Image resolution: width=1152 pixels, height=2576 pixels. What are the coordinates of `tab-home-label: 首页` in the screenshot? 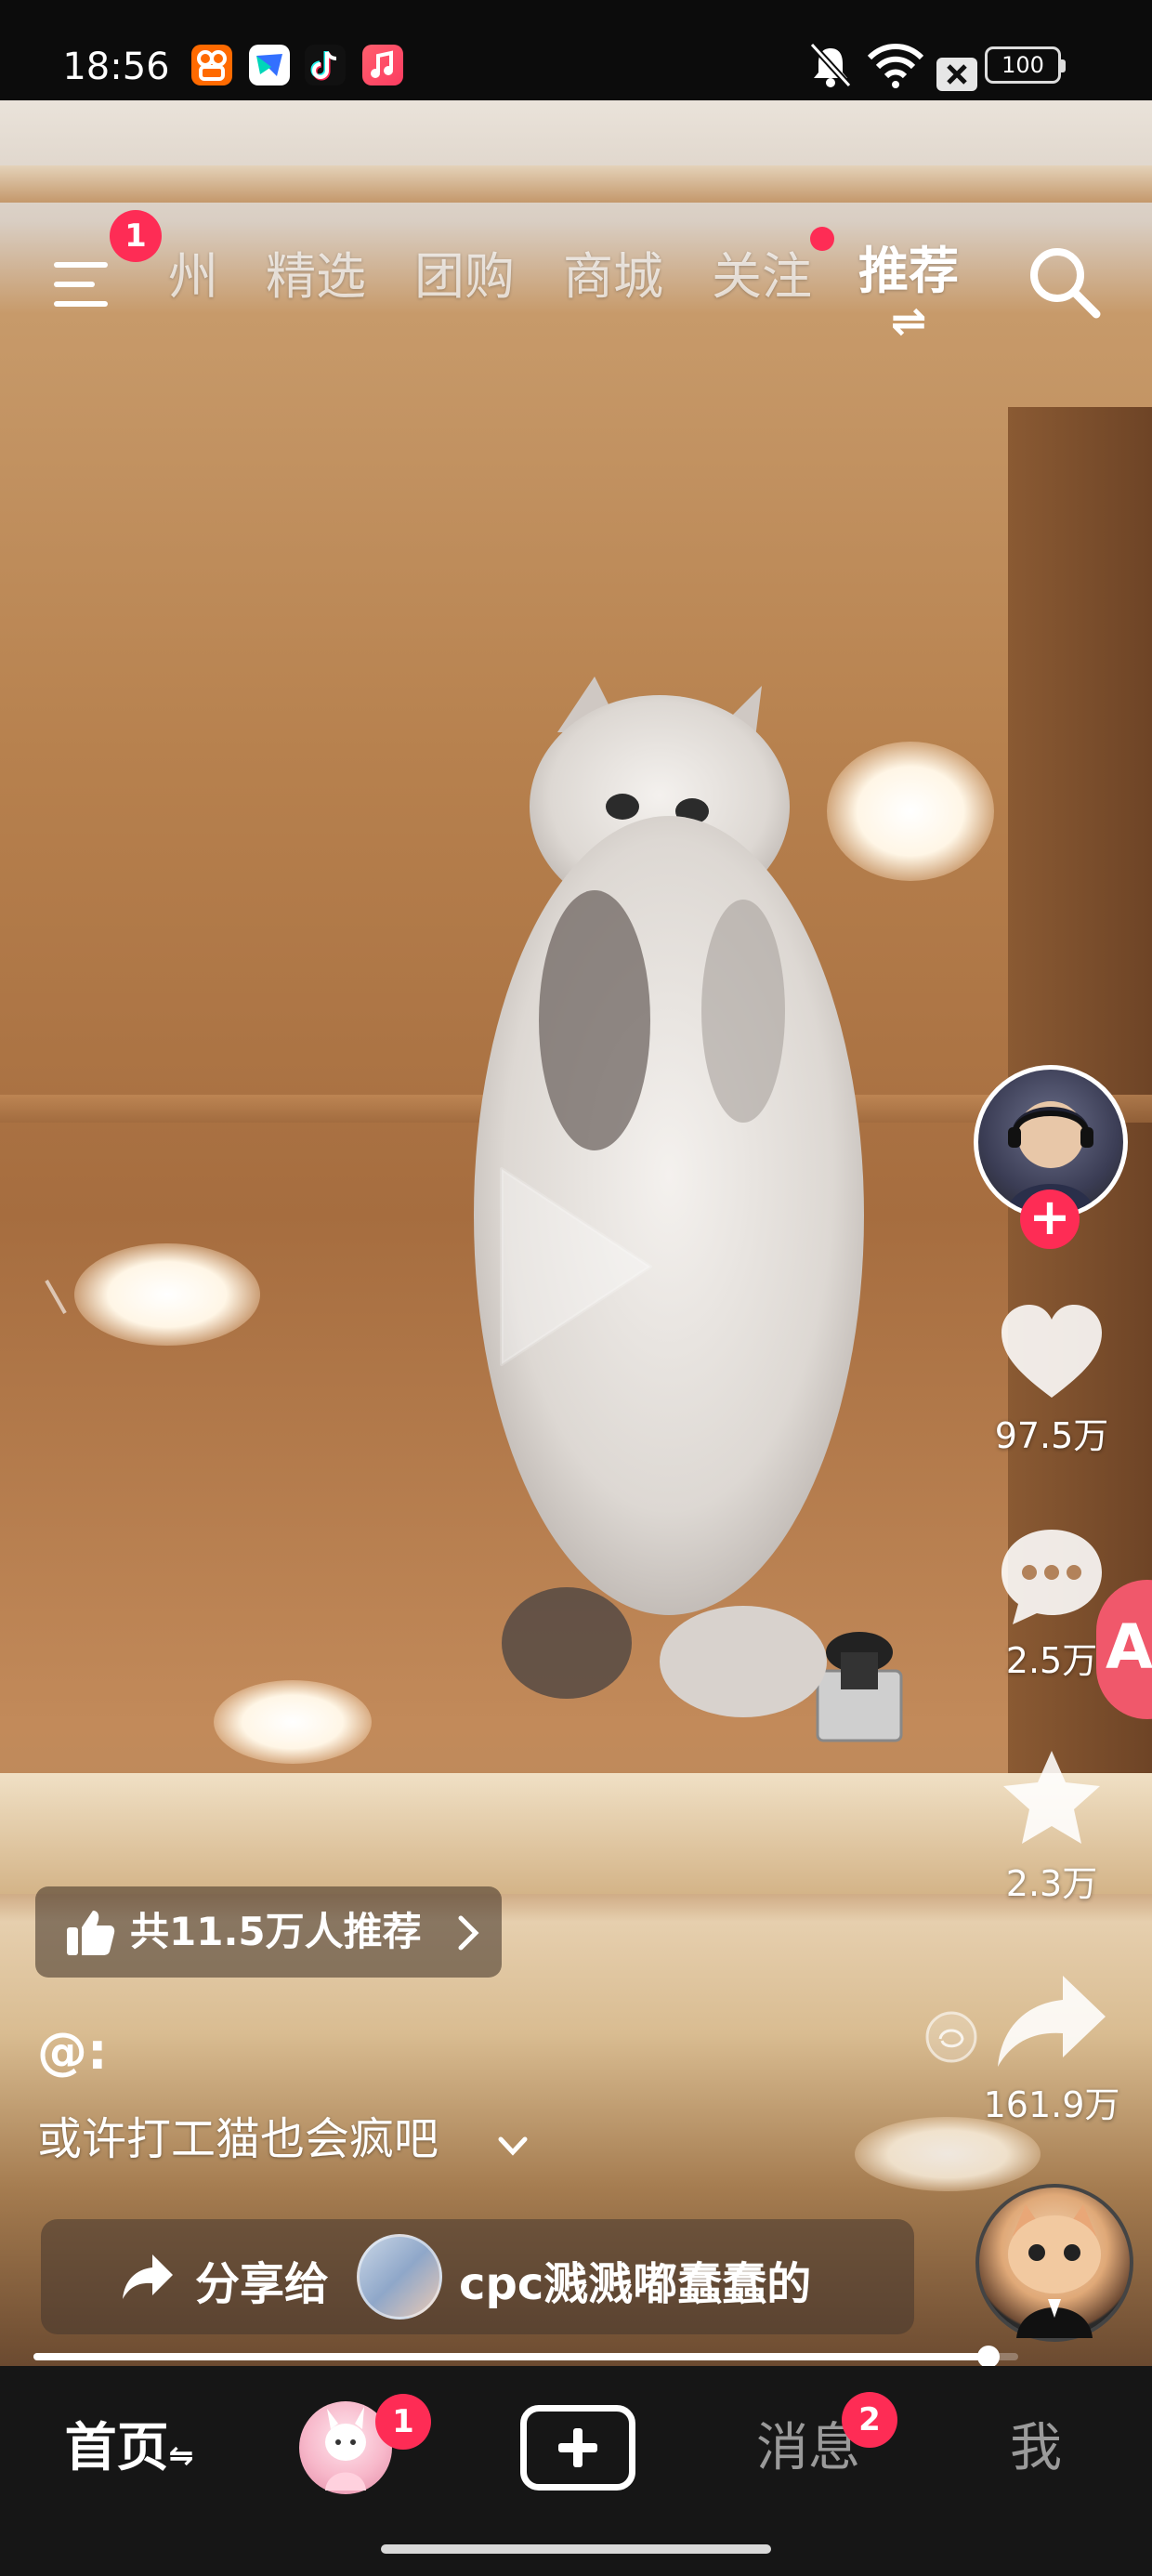 It's located at (116, 2448).